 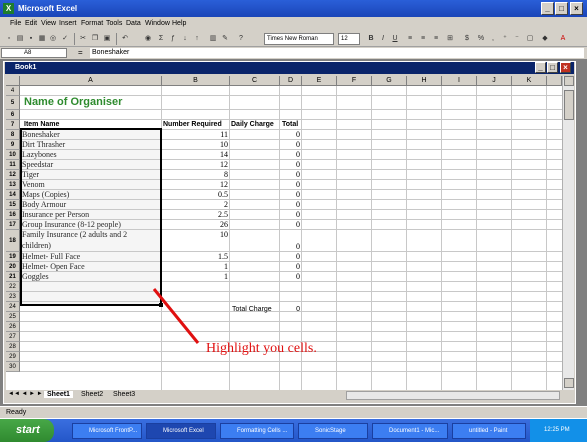 What do you see at coordinates (530, 39) in the screenshot?
I see `borders-icon: ▢` at bounding box center [530, 39].